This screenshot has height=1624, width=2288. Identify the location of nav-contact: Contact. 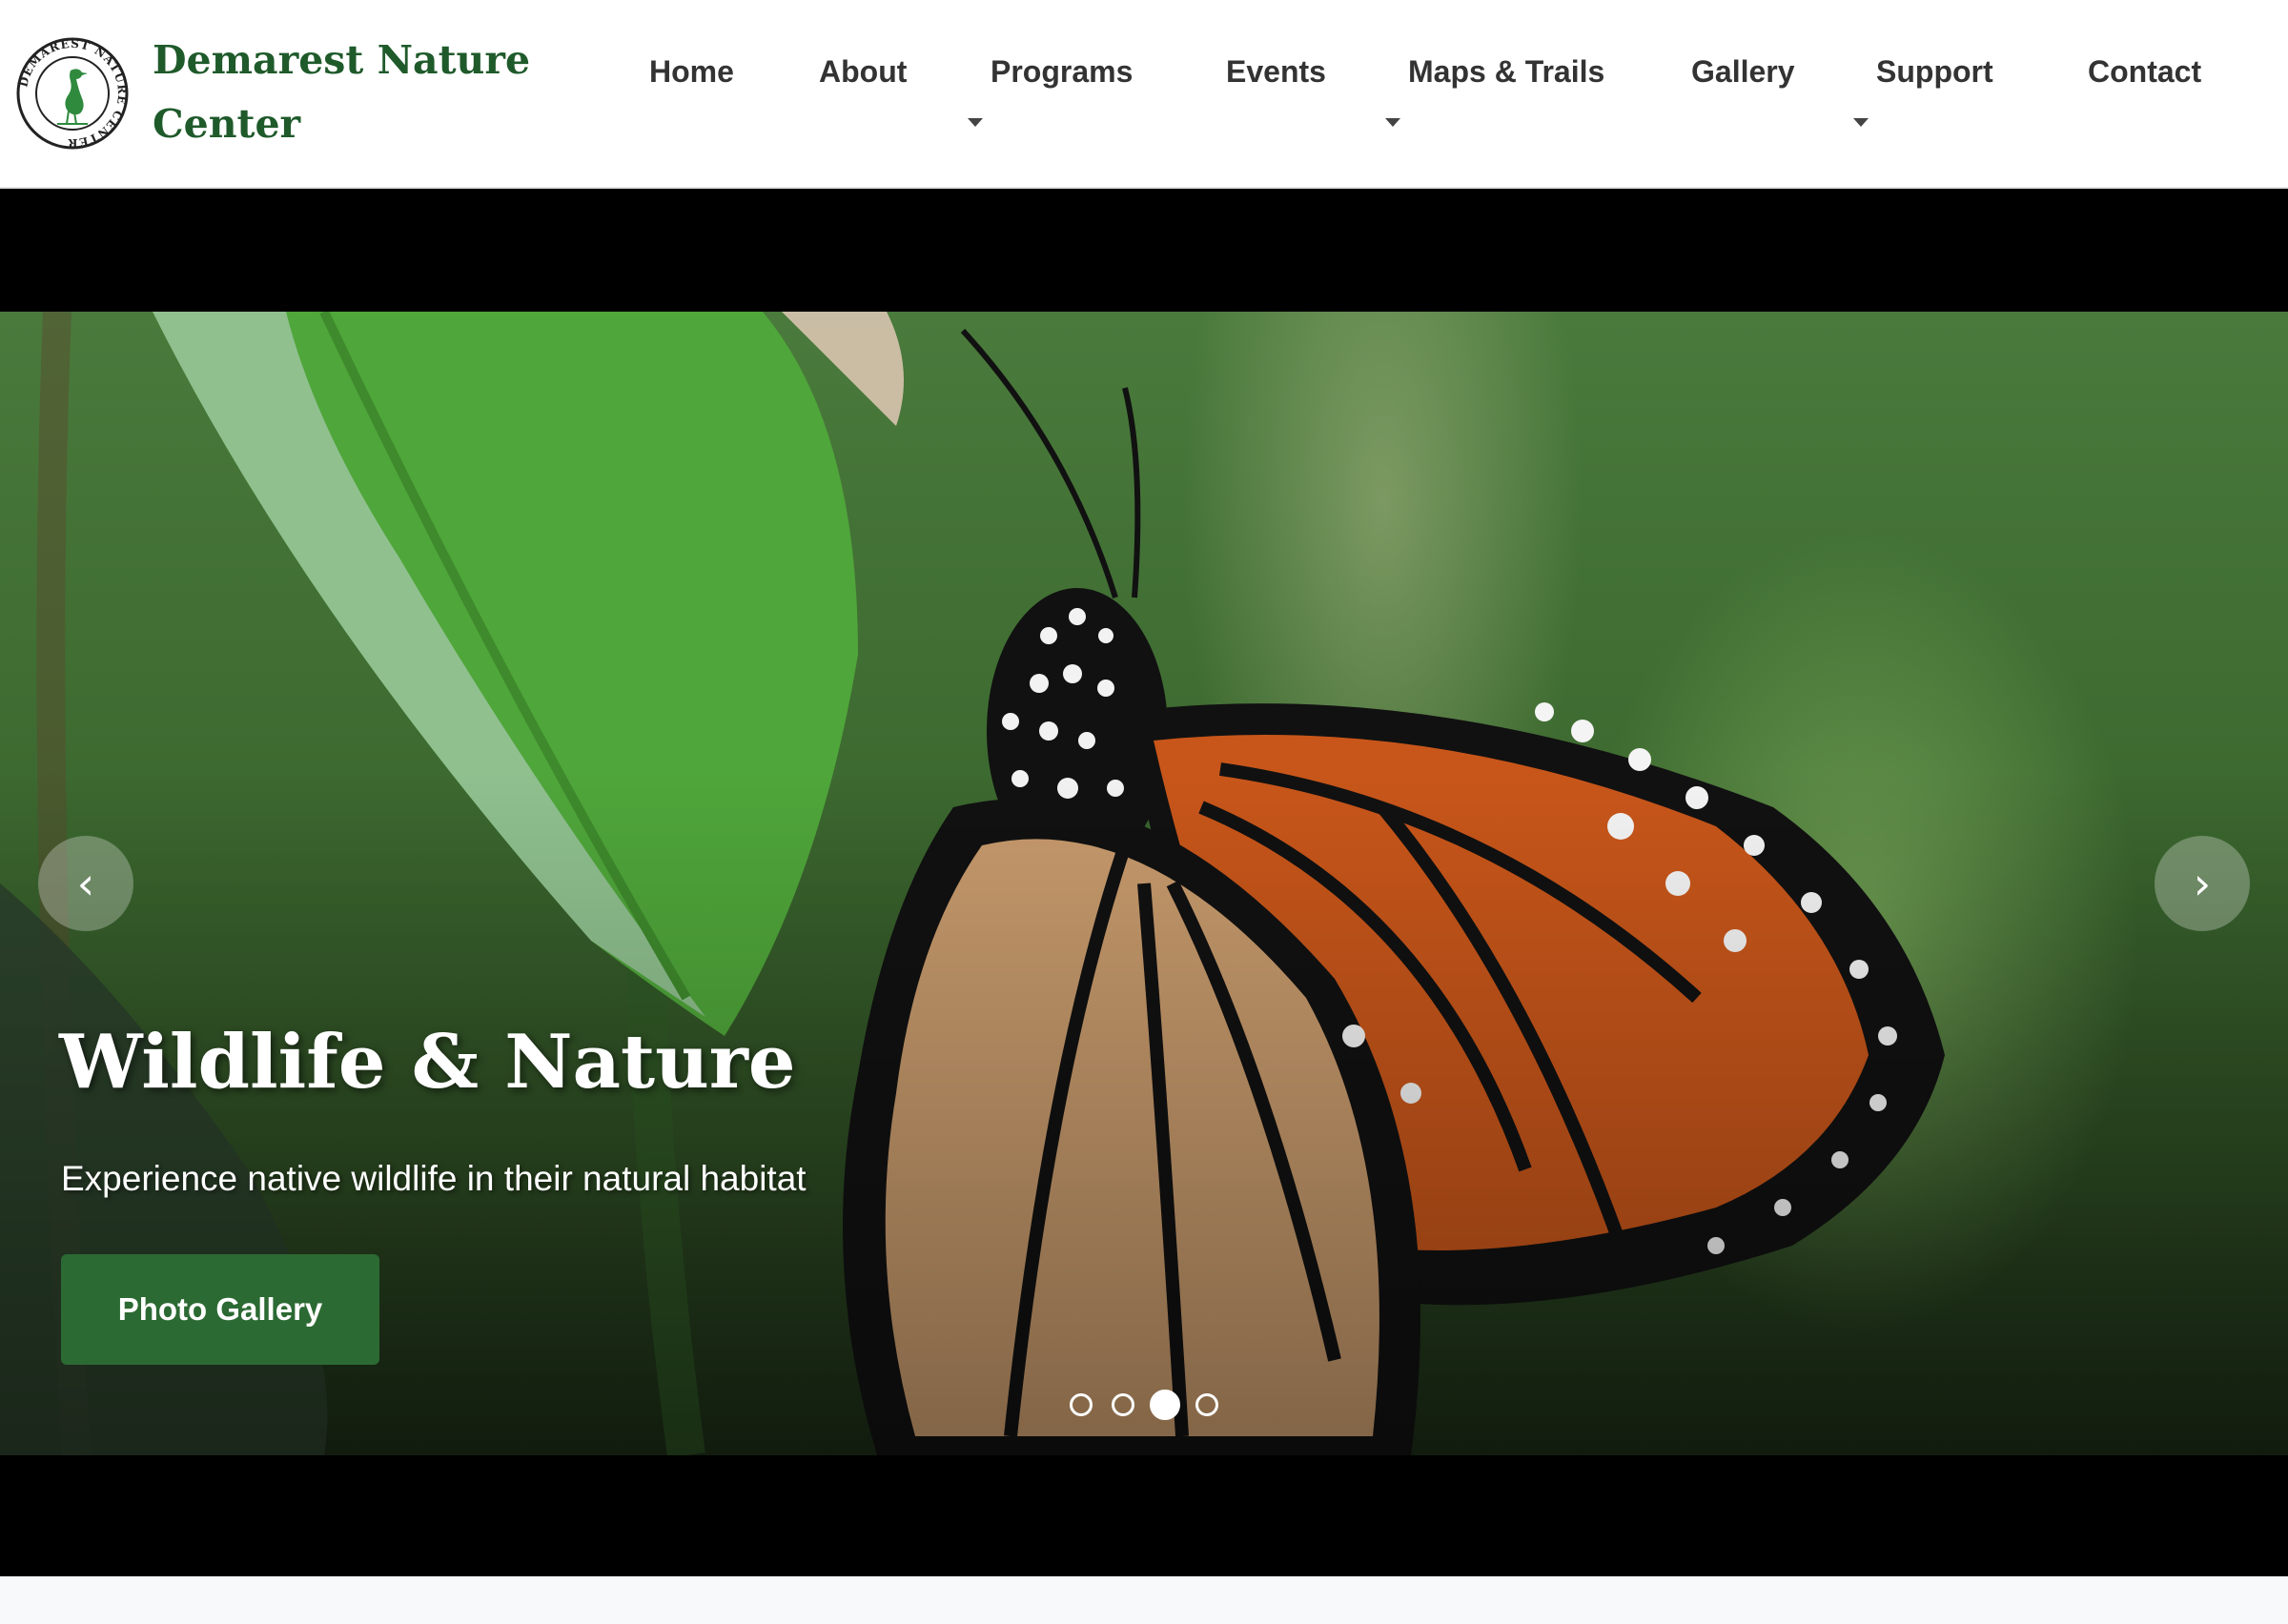
(2145, 71).